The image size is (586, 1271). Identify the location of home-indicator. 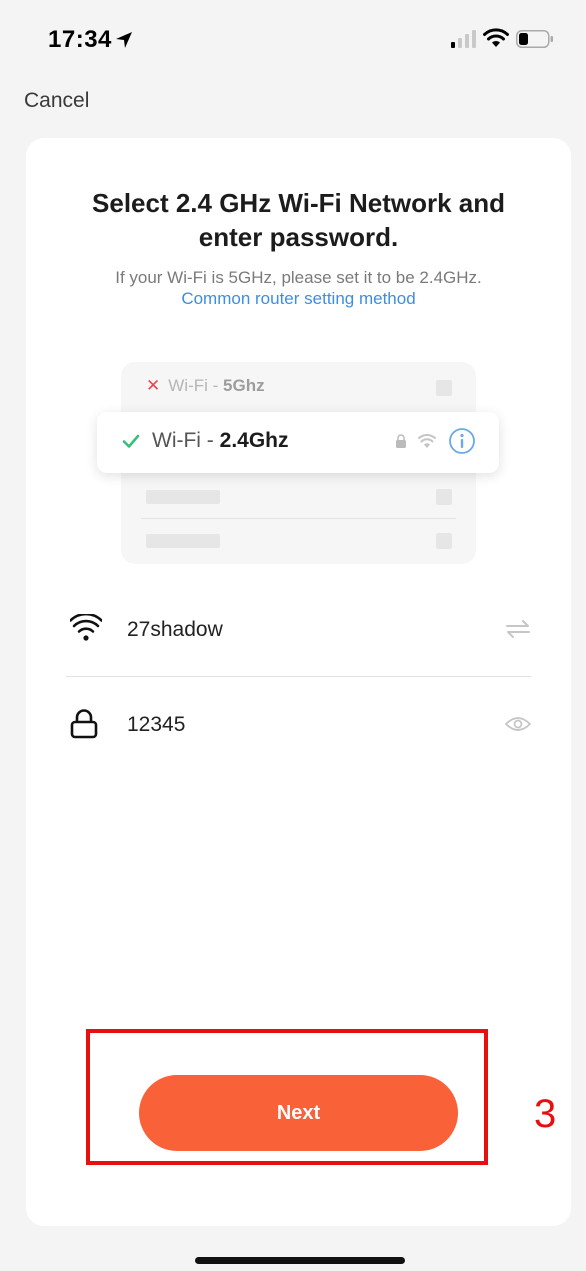
(300, 1260).